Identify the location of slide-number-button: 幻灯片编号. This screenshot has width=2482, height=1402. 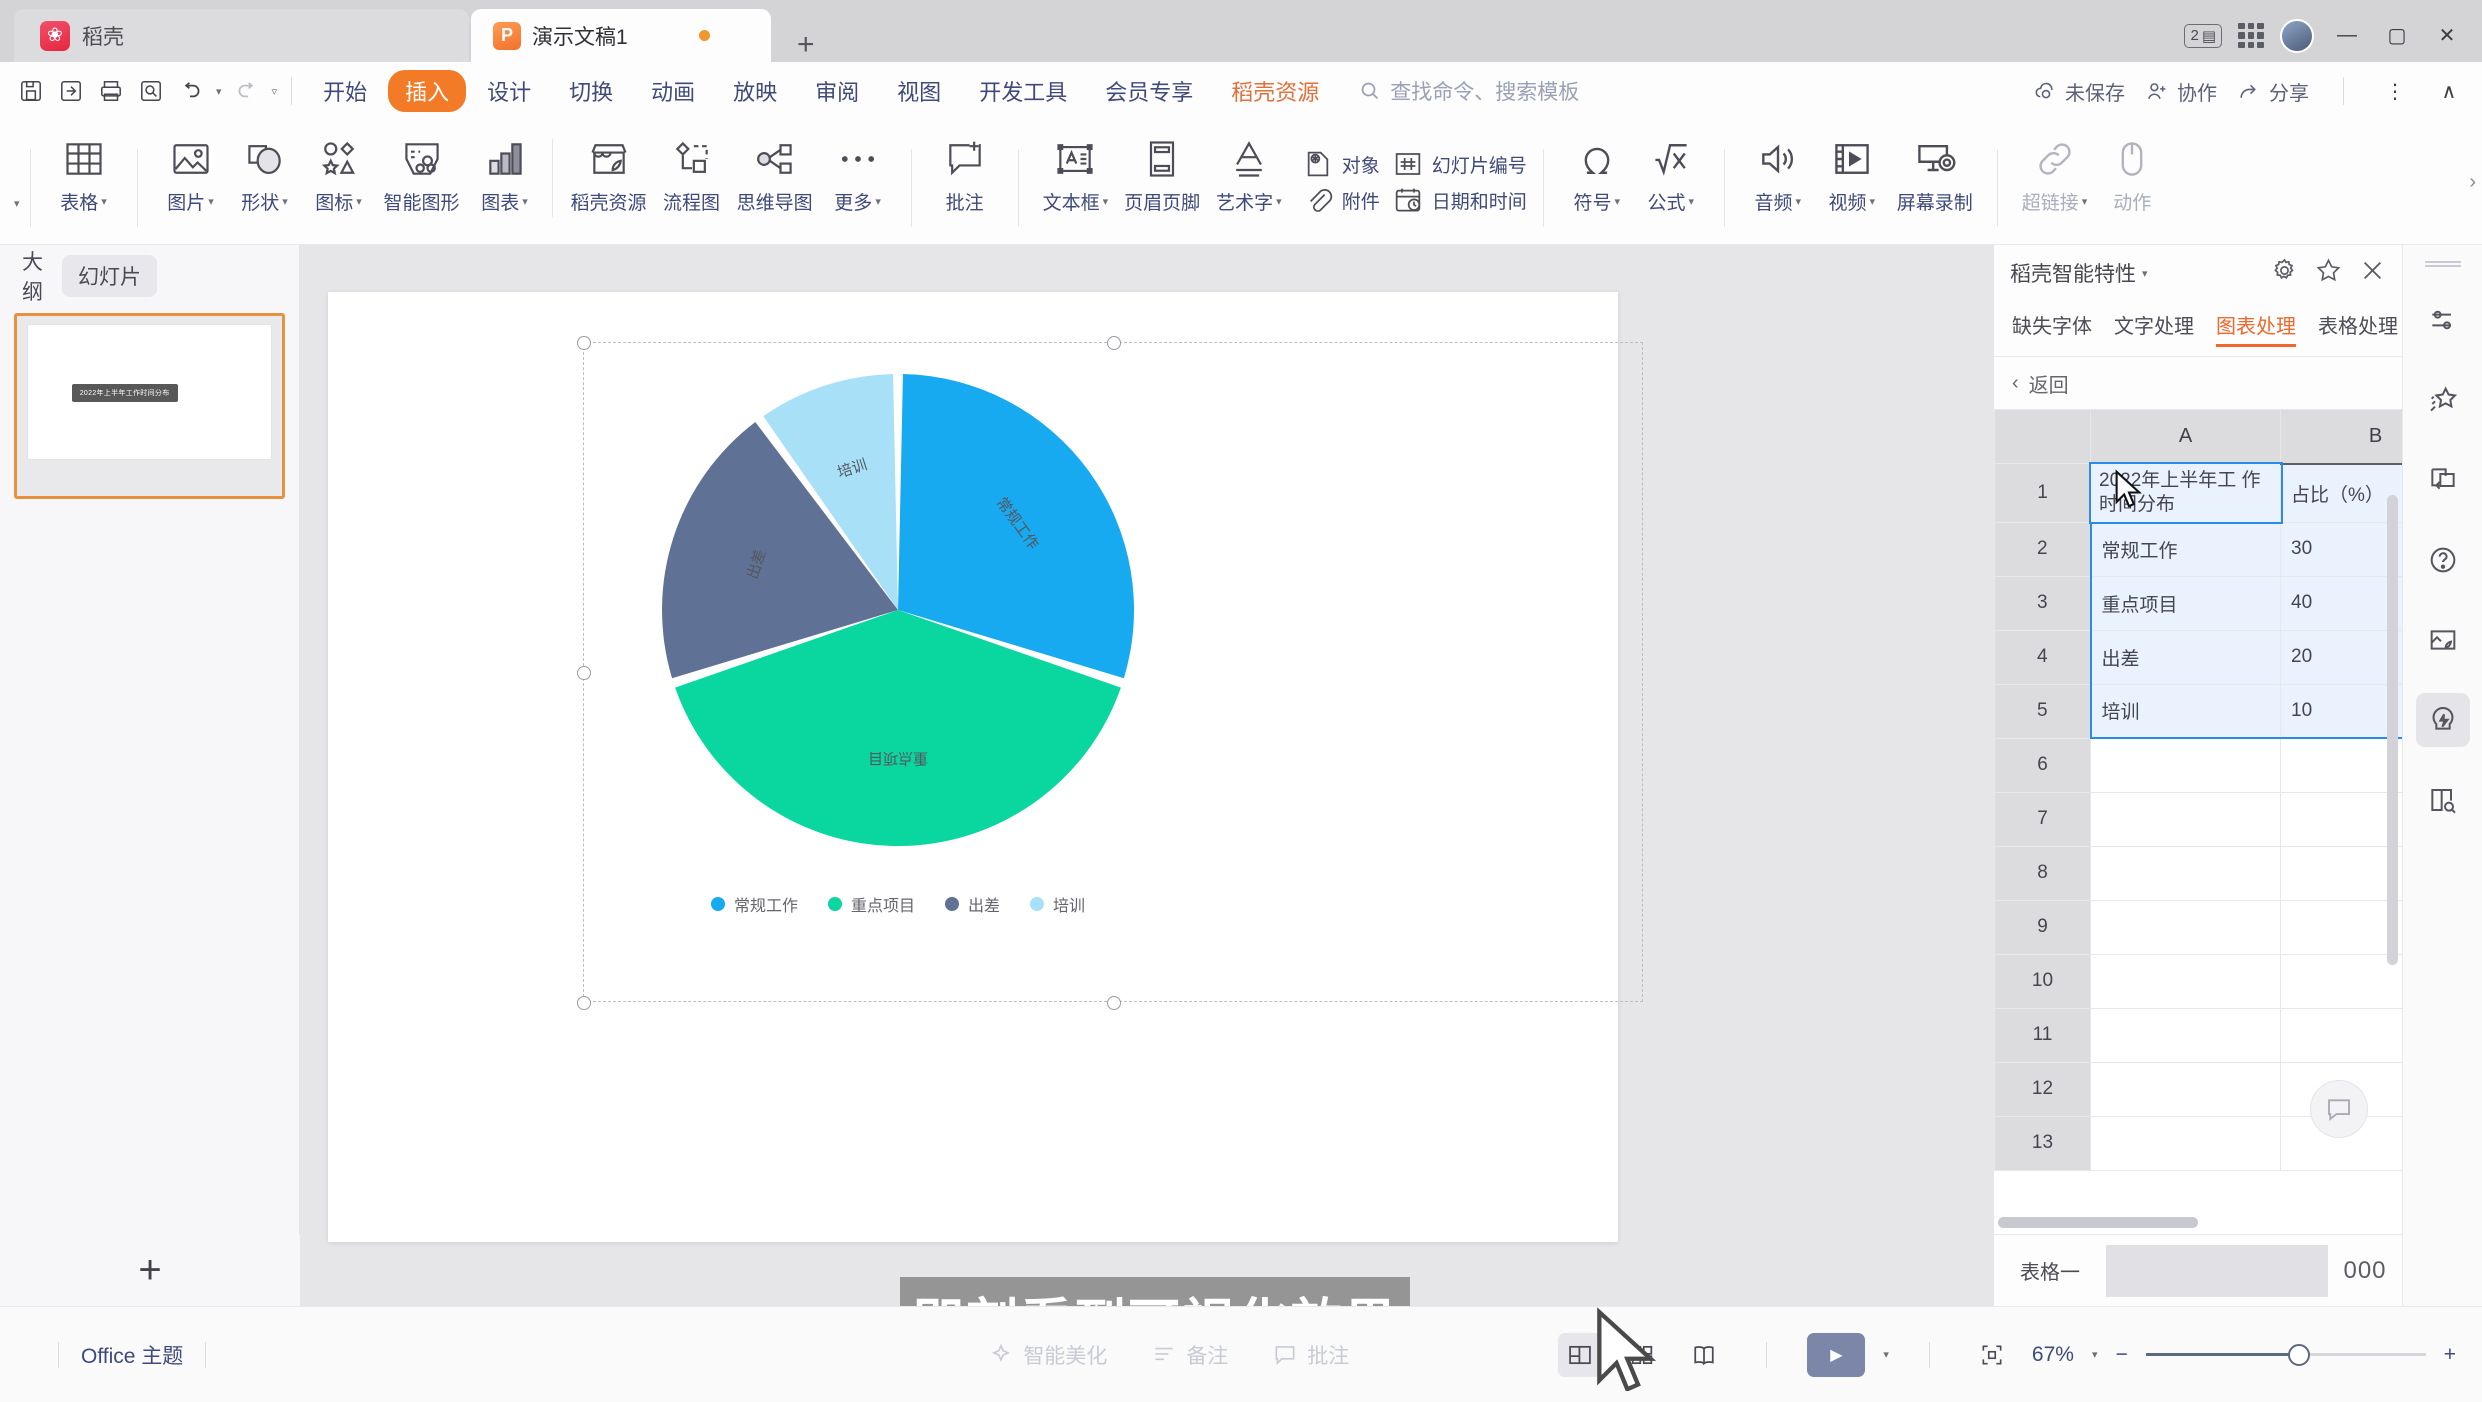
(1459, 164).